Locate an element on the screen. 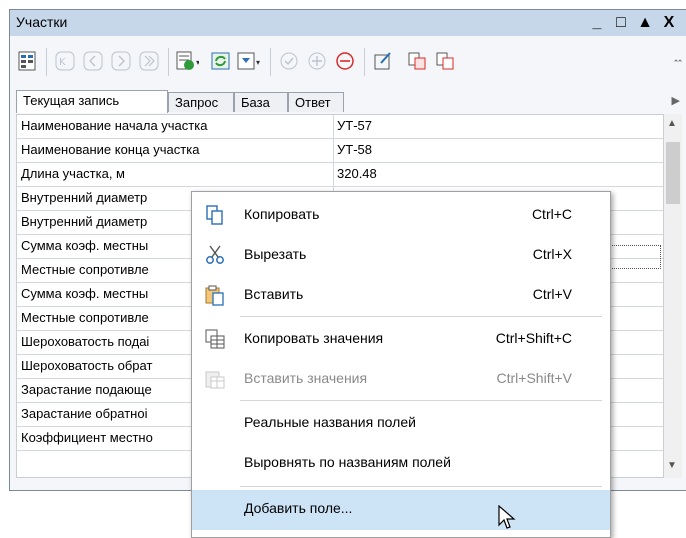 The width and height of the screenshot is (686, 538). scroll-down-icon: ▼ is located at coordinates (672, 465).